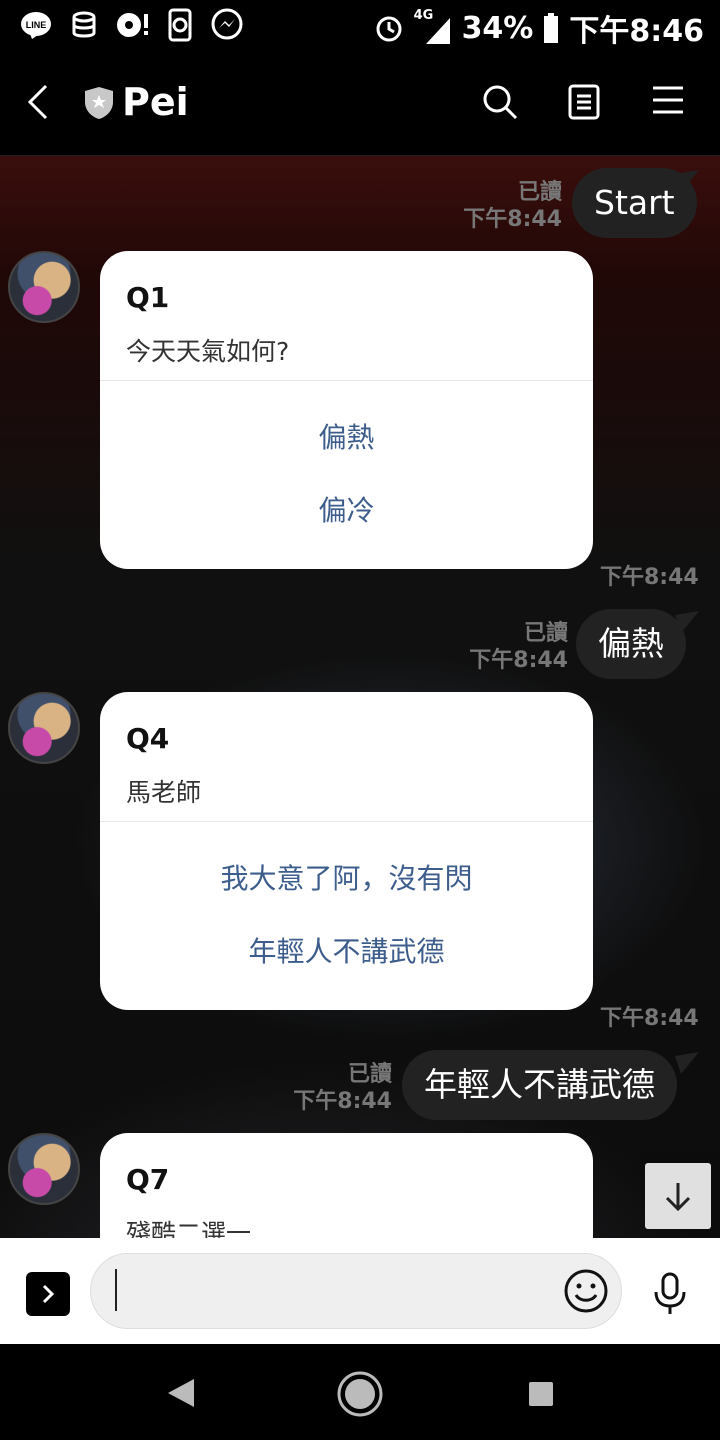 Image resolution: width=720 pixels, height=1440 pixels. I want to click on svg-text: LINE, so click(36, 25).